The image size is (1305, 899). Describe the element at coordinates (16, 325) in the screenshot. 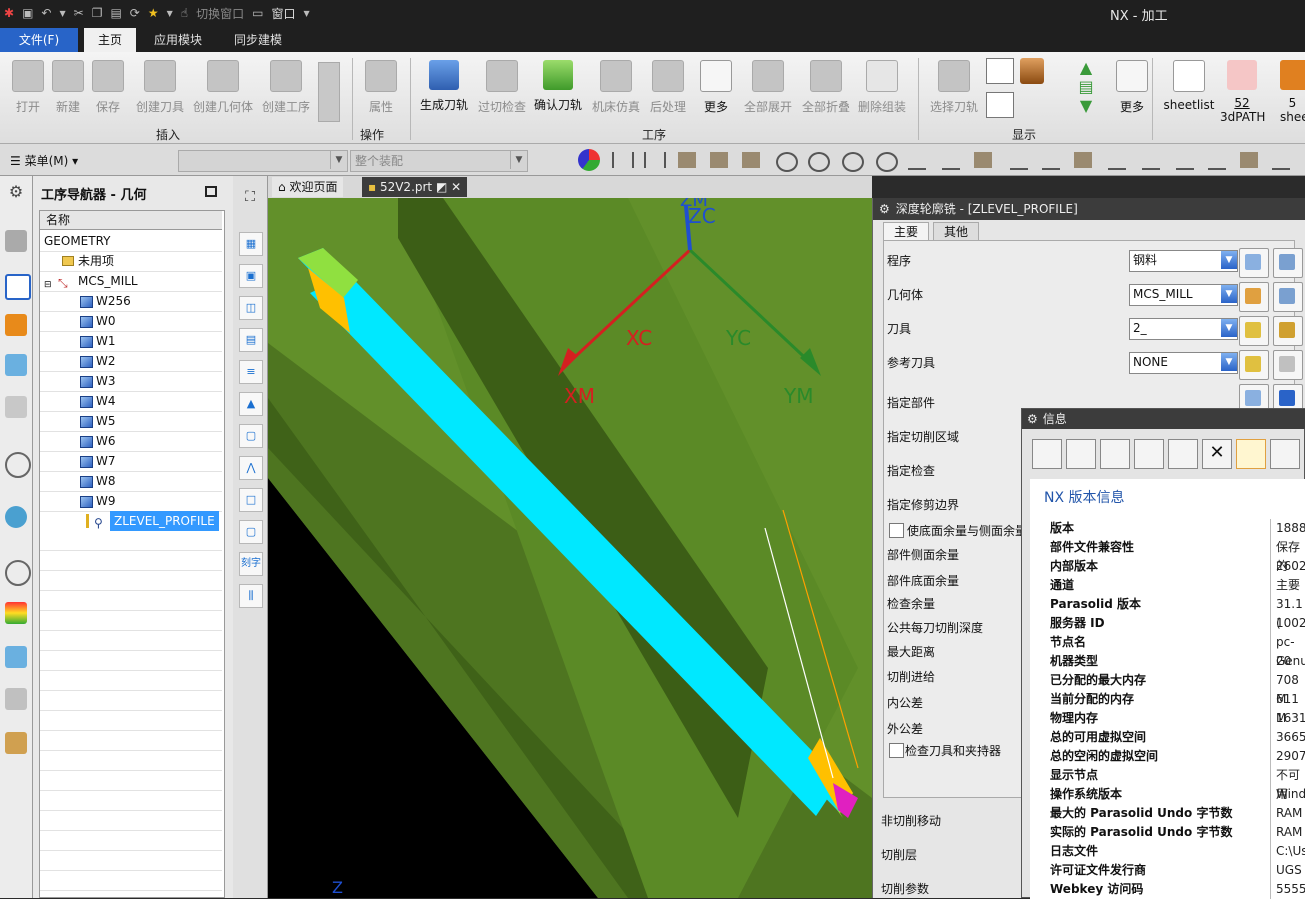

I see `machine-tool-nav-icon` at that location.